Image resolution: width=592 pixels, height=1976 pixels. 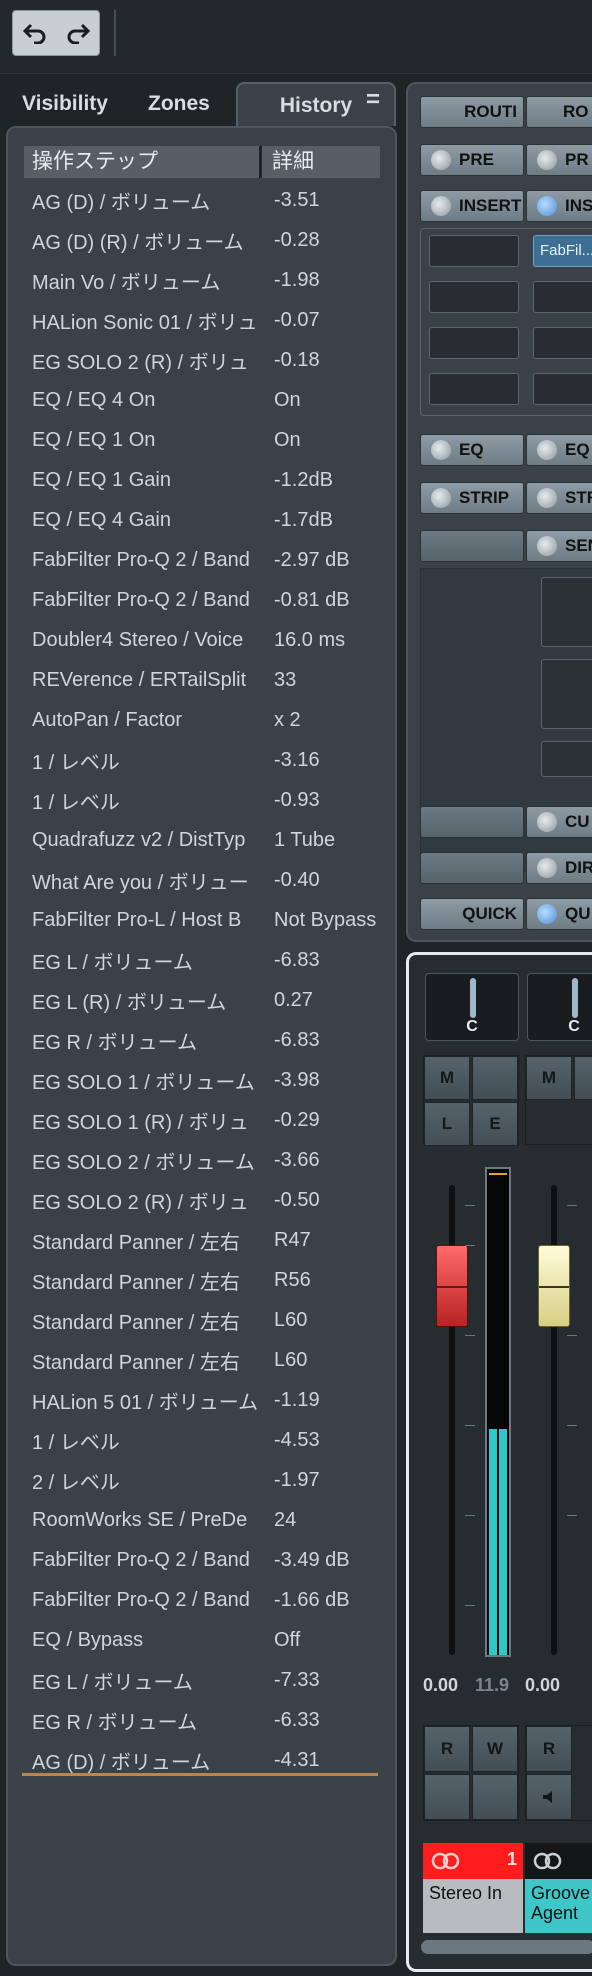 I want to click on strip-button-b: STR, so click(x=559, y=498).